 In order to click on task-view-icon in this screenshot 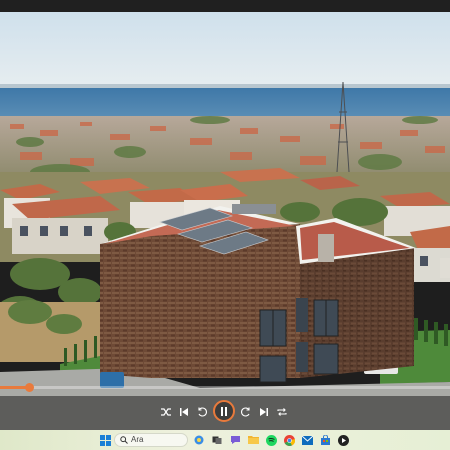, I will do `click(217, 440)`.